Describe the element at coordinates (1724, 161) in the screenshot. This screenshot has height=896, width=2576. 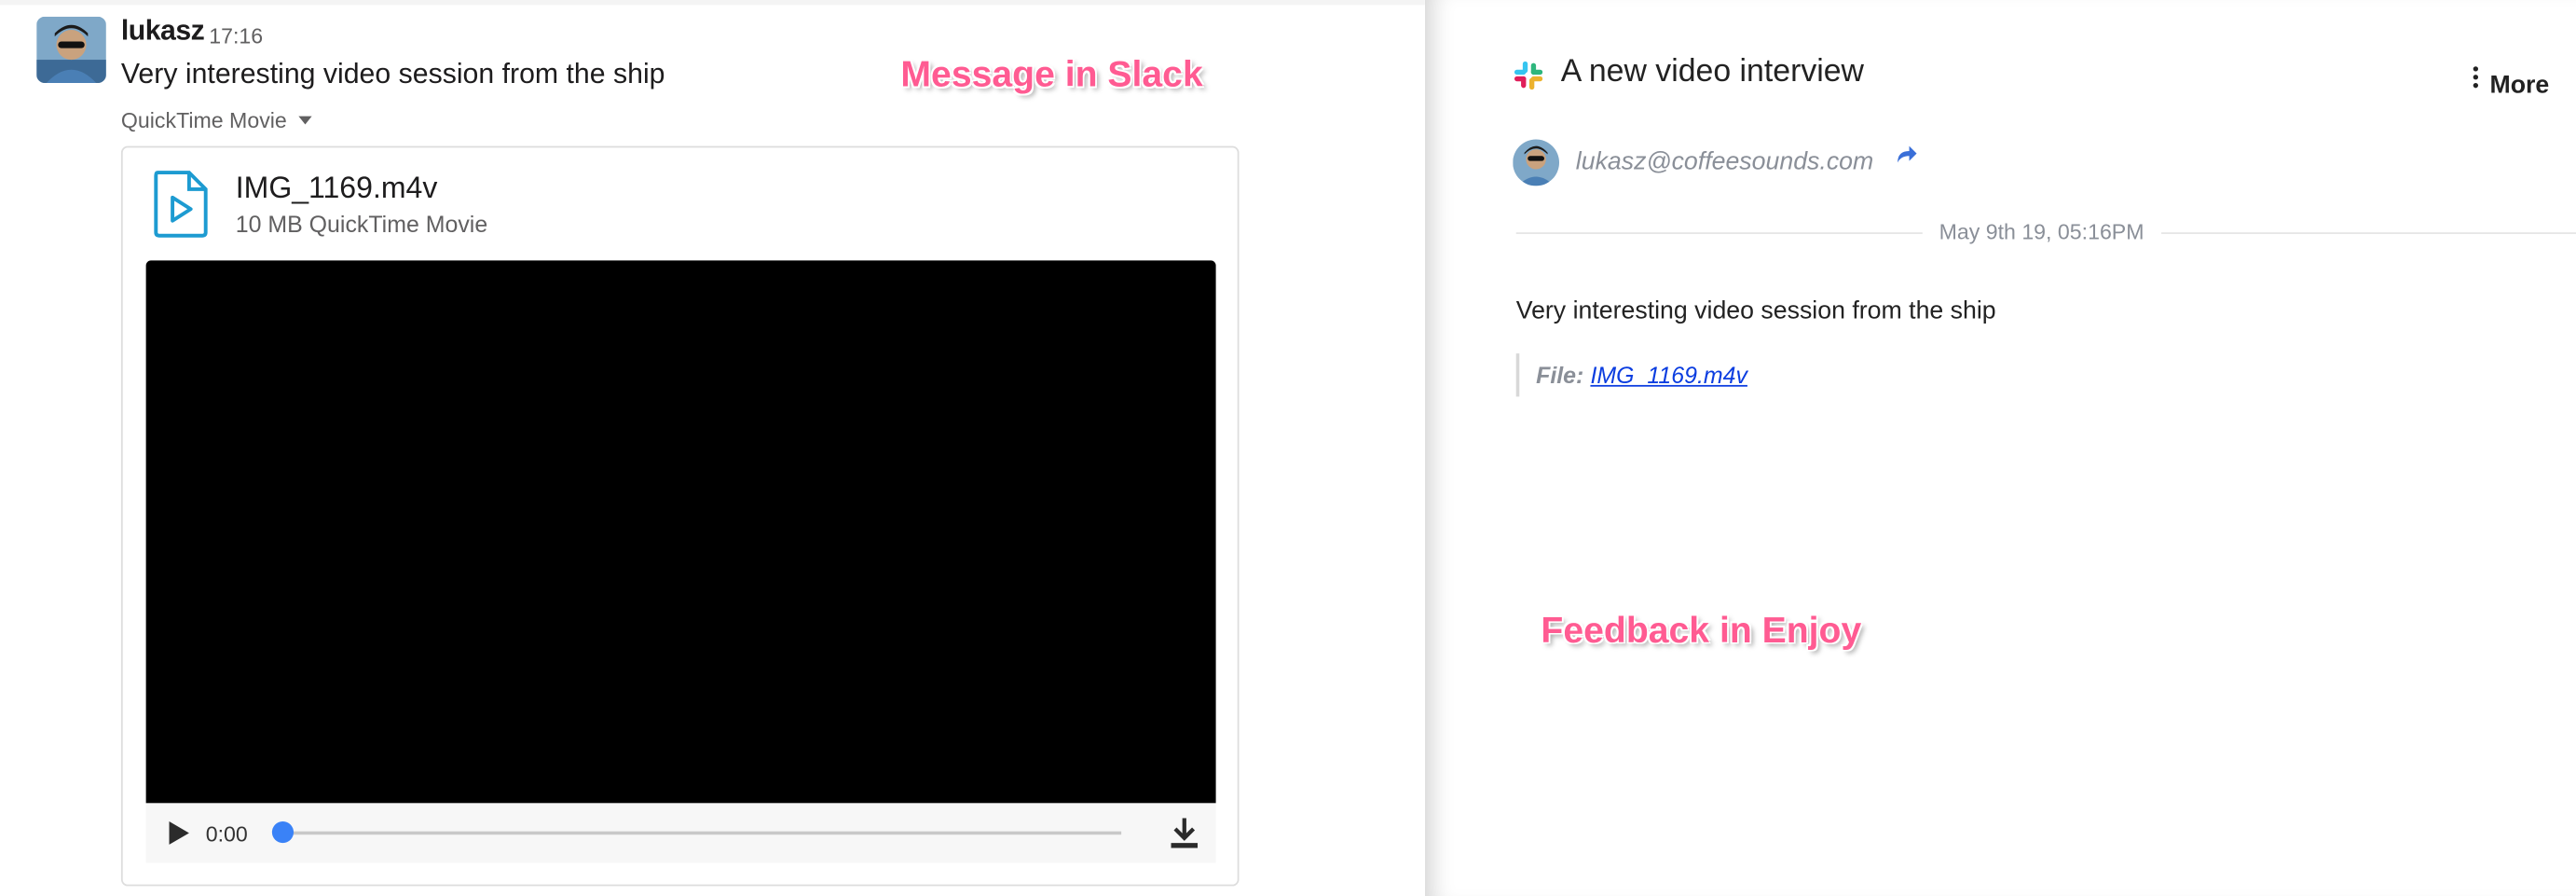
I see `author-email: lukasz@coffeesounds.com` at that location.